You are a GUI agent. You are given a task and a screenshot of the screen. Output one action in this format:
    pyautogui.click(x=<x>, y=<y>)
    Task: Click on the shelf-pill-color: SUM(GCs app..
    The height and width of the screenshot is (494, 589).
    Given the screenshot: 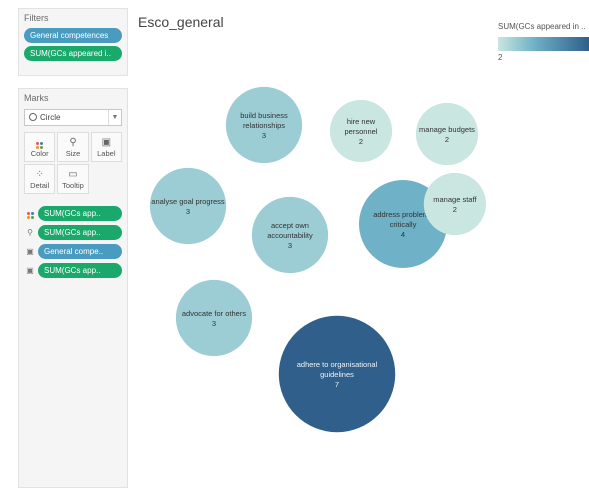 What is the action you would take?
    pyautogui.click(x=80, y=213)
    